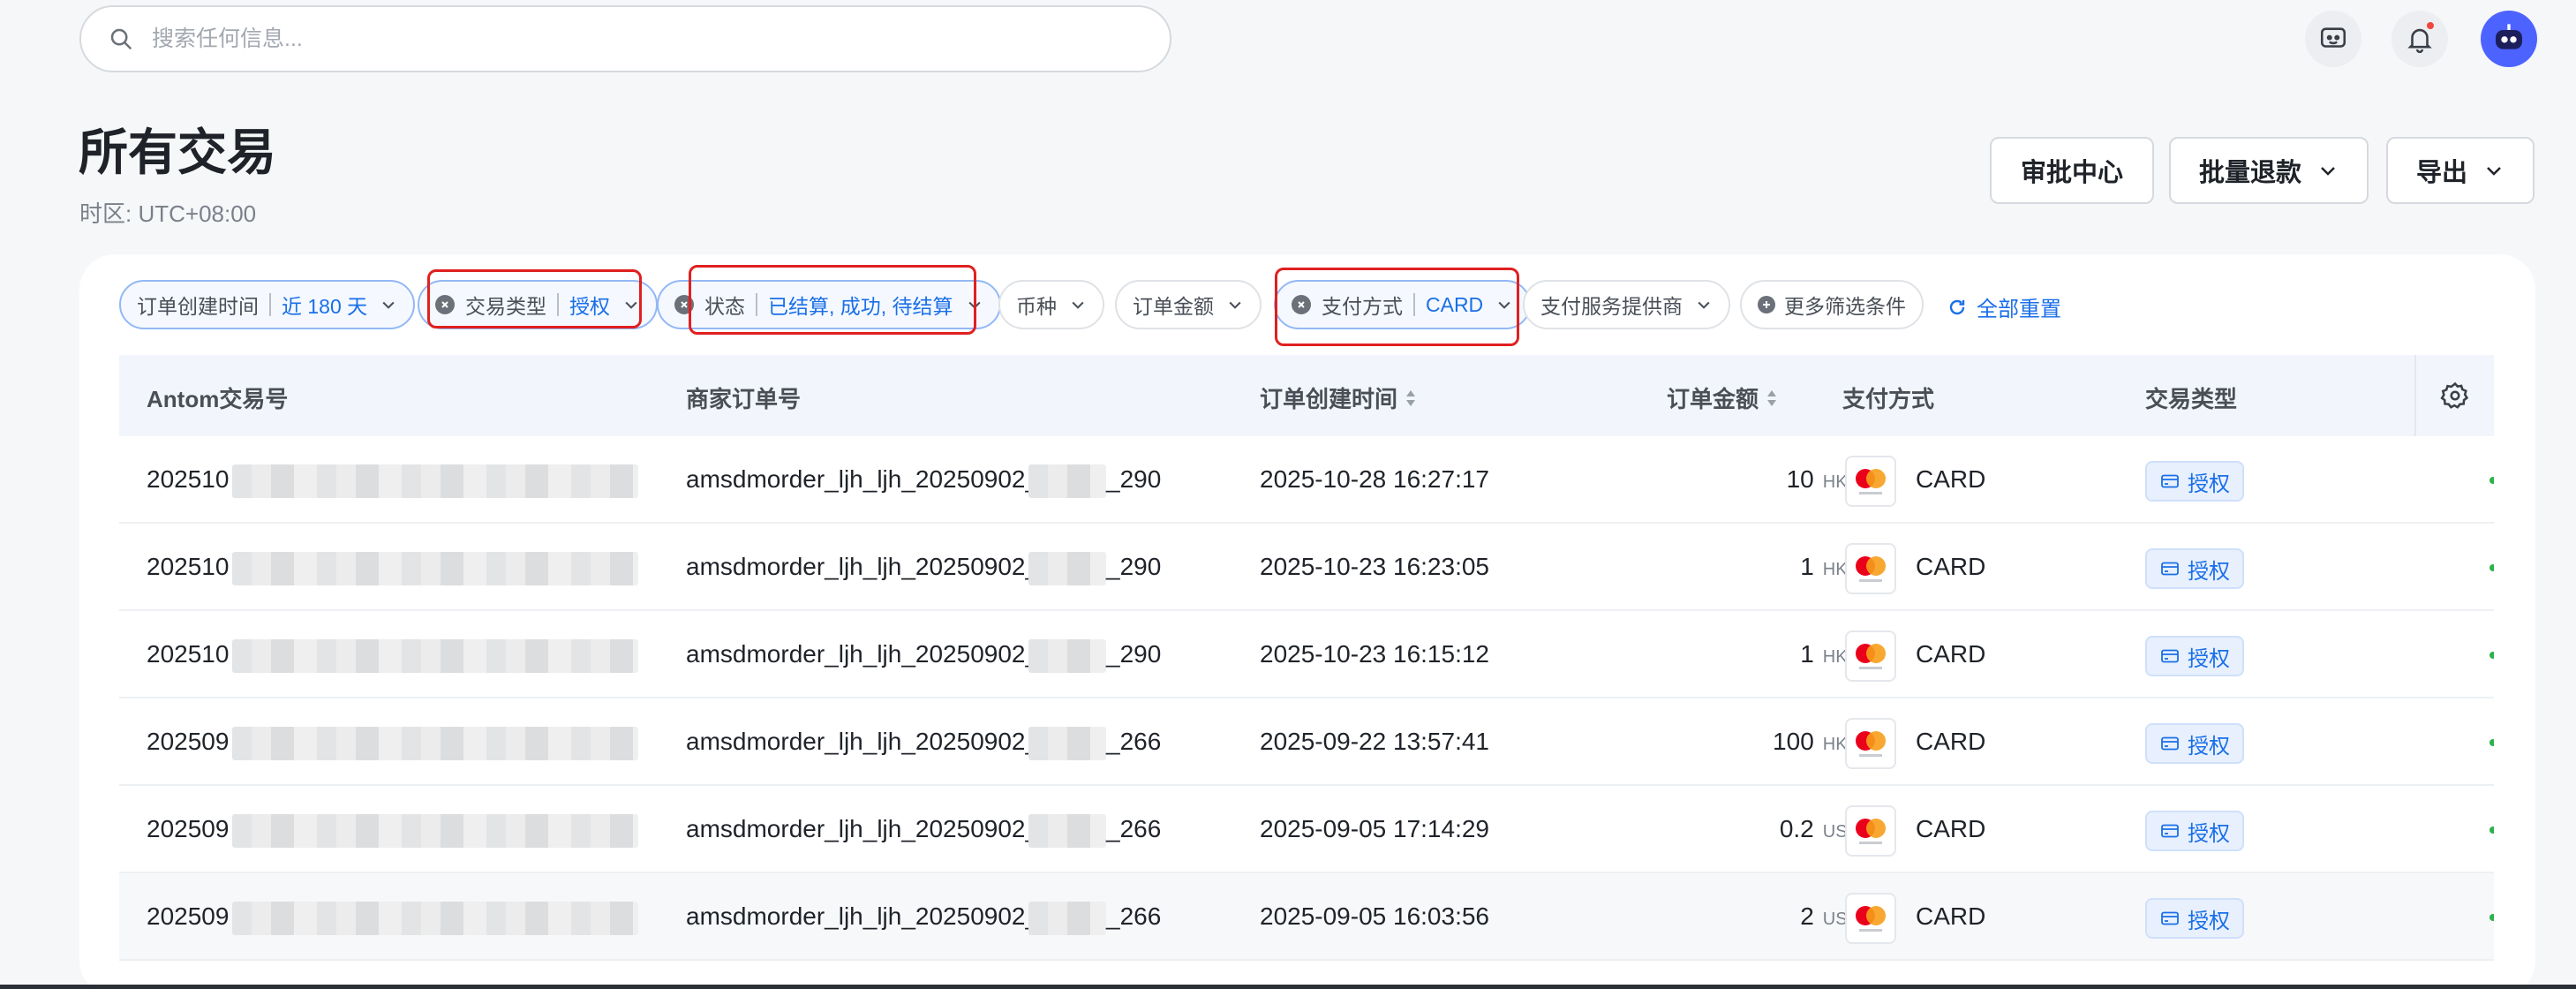 This screenshot has width=2576, height=989. Describe the element at coordinates (538, 304) in the screenshot. I see `filter-transaction-type: 交易类型 授权` at that location.